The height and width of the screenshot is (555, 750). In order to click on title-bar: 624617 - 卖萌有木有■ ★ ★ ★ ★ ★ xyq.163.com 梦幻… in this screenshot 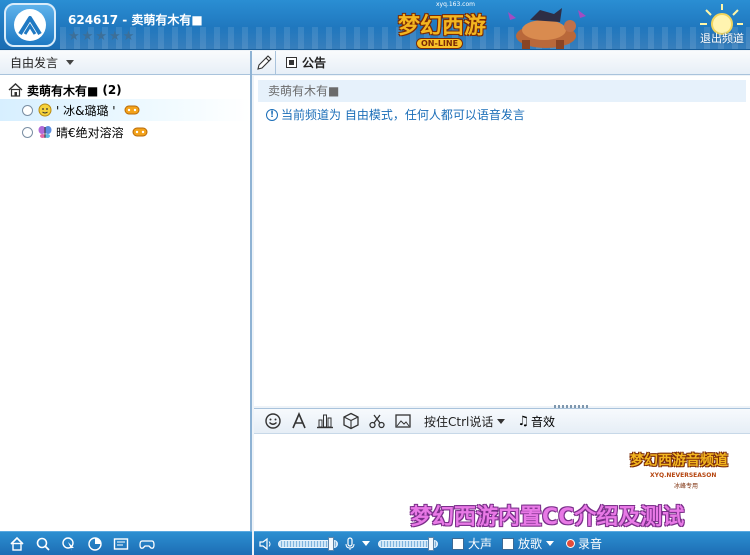, I will do `click(375, 25)`.